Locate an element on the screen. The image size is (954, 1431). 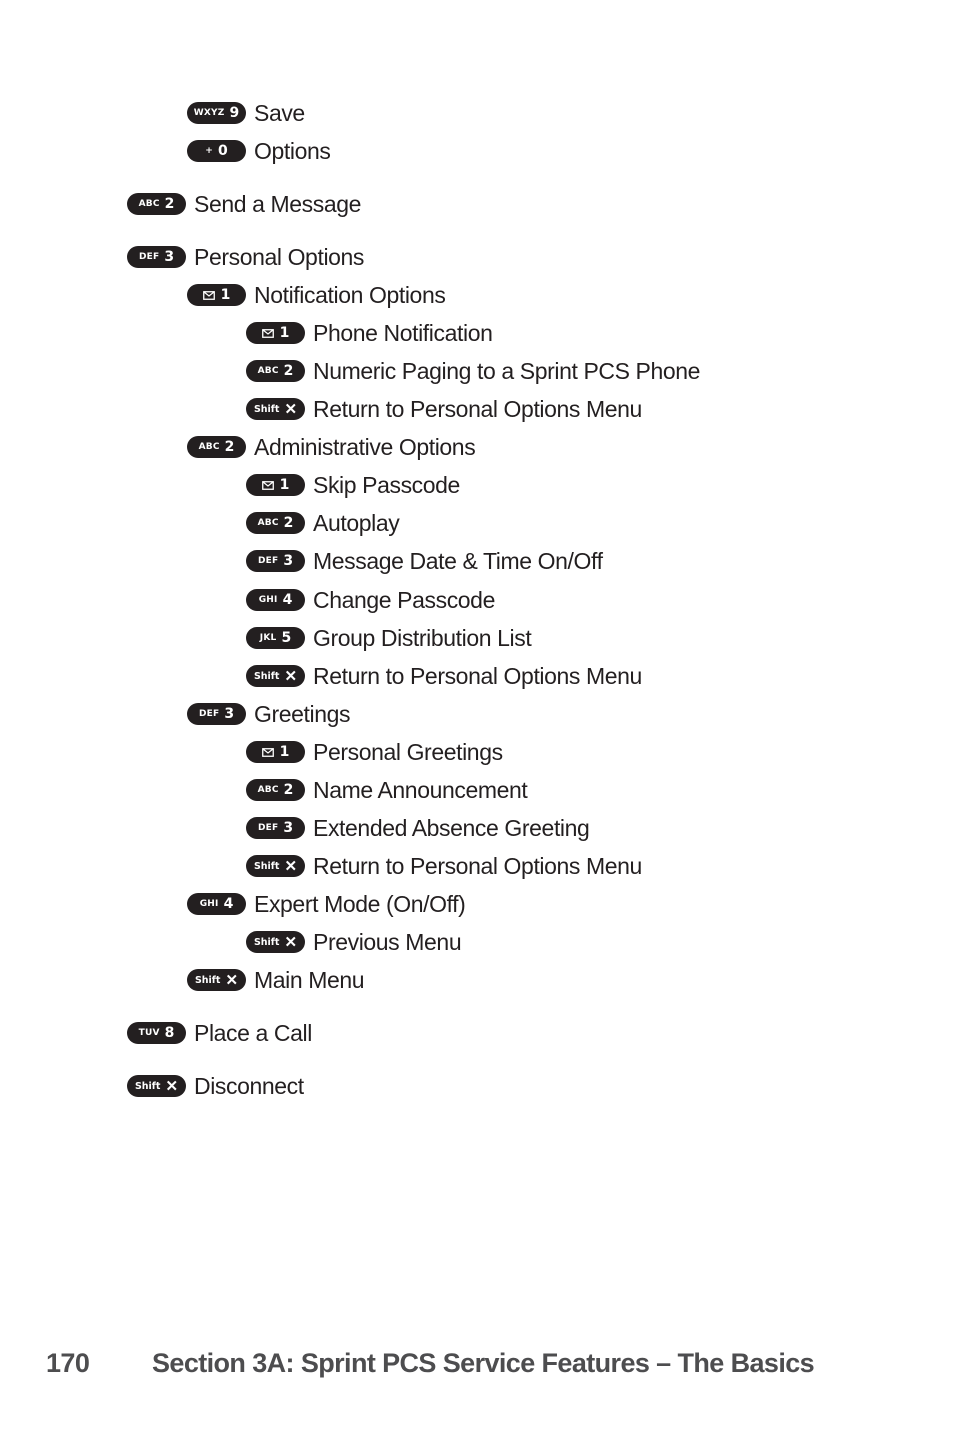
menu-item-label: Options is located at coordinates (292, 150).